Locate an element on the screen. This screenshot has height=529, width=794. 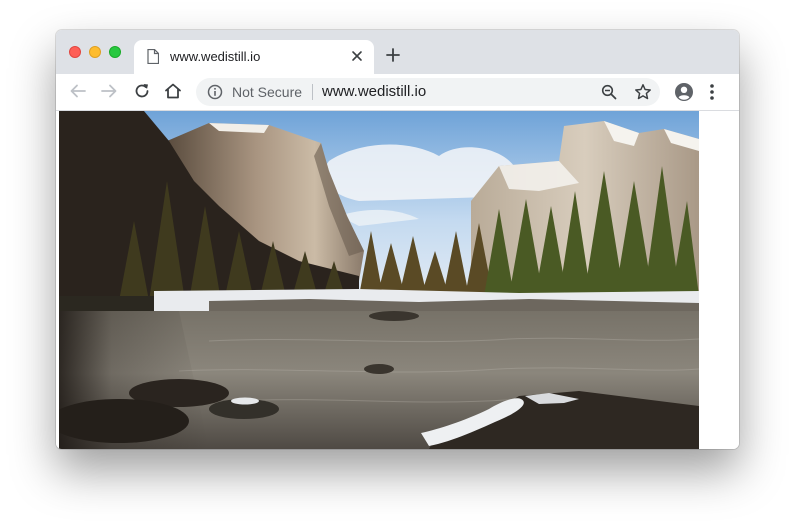
back-arrow-icon is located at coordinates (78, 91).